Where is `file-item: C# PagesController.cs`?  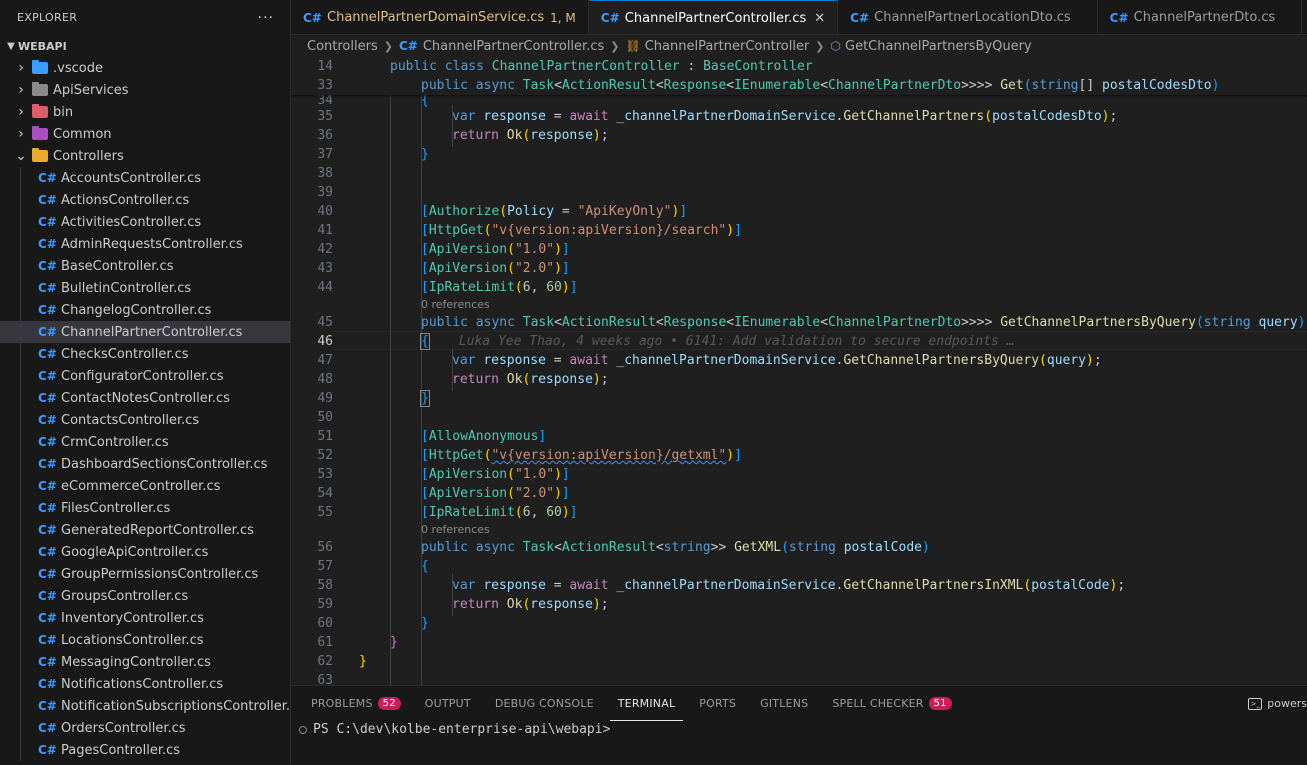
file-item: C# PagesController.cs is located at coordinates (145, 750).